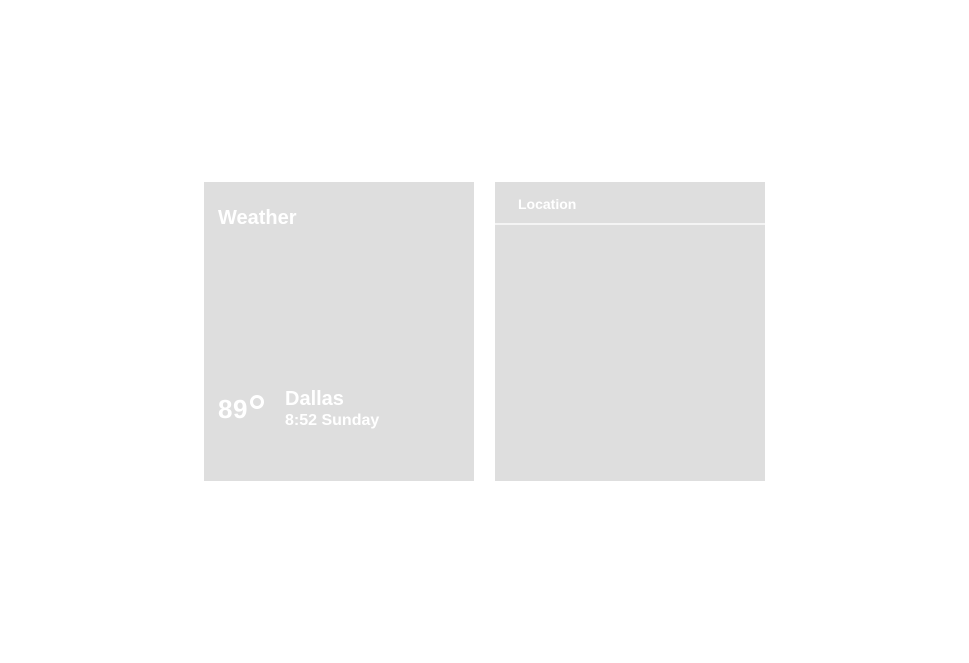  Describe the element at coordinates (339, 331) in the screenshot. I see `weather-card: Weather 89 Dallas 8:52 Sunday` at that location.